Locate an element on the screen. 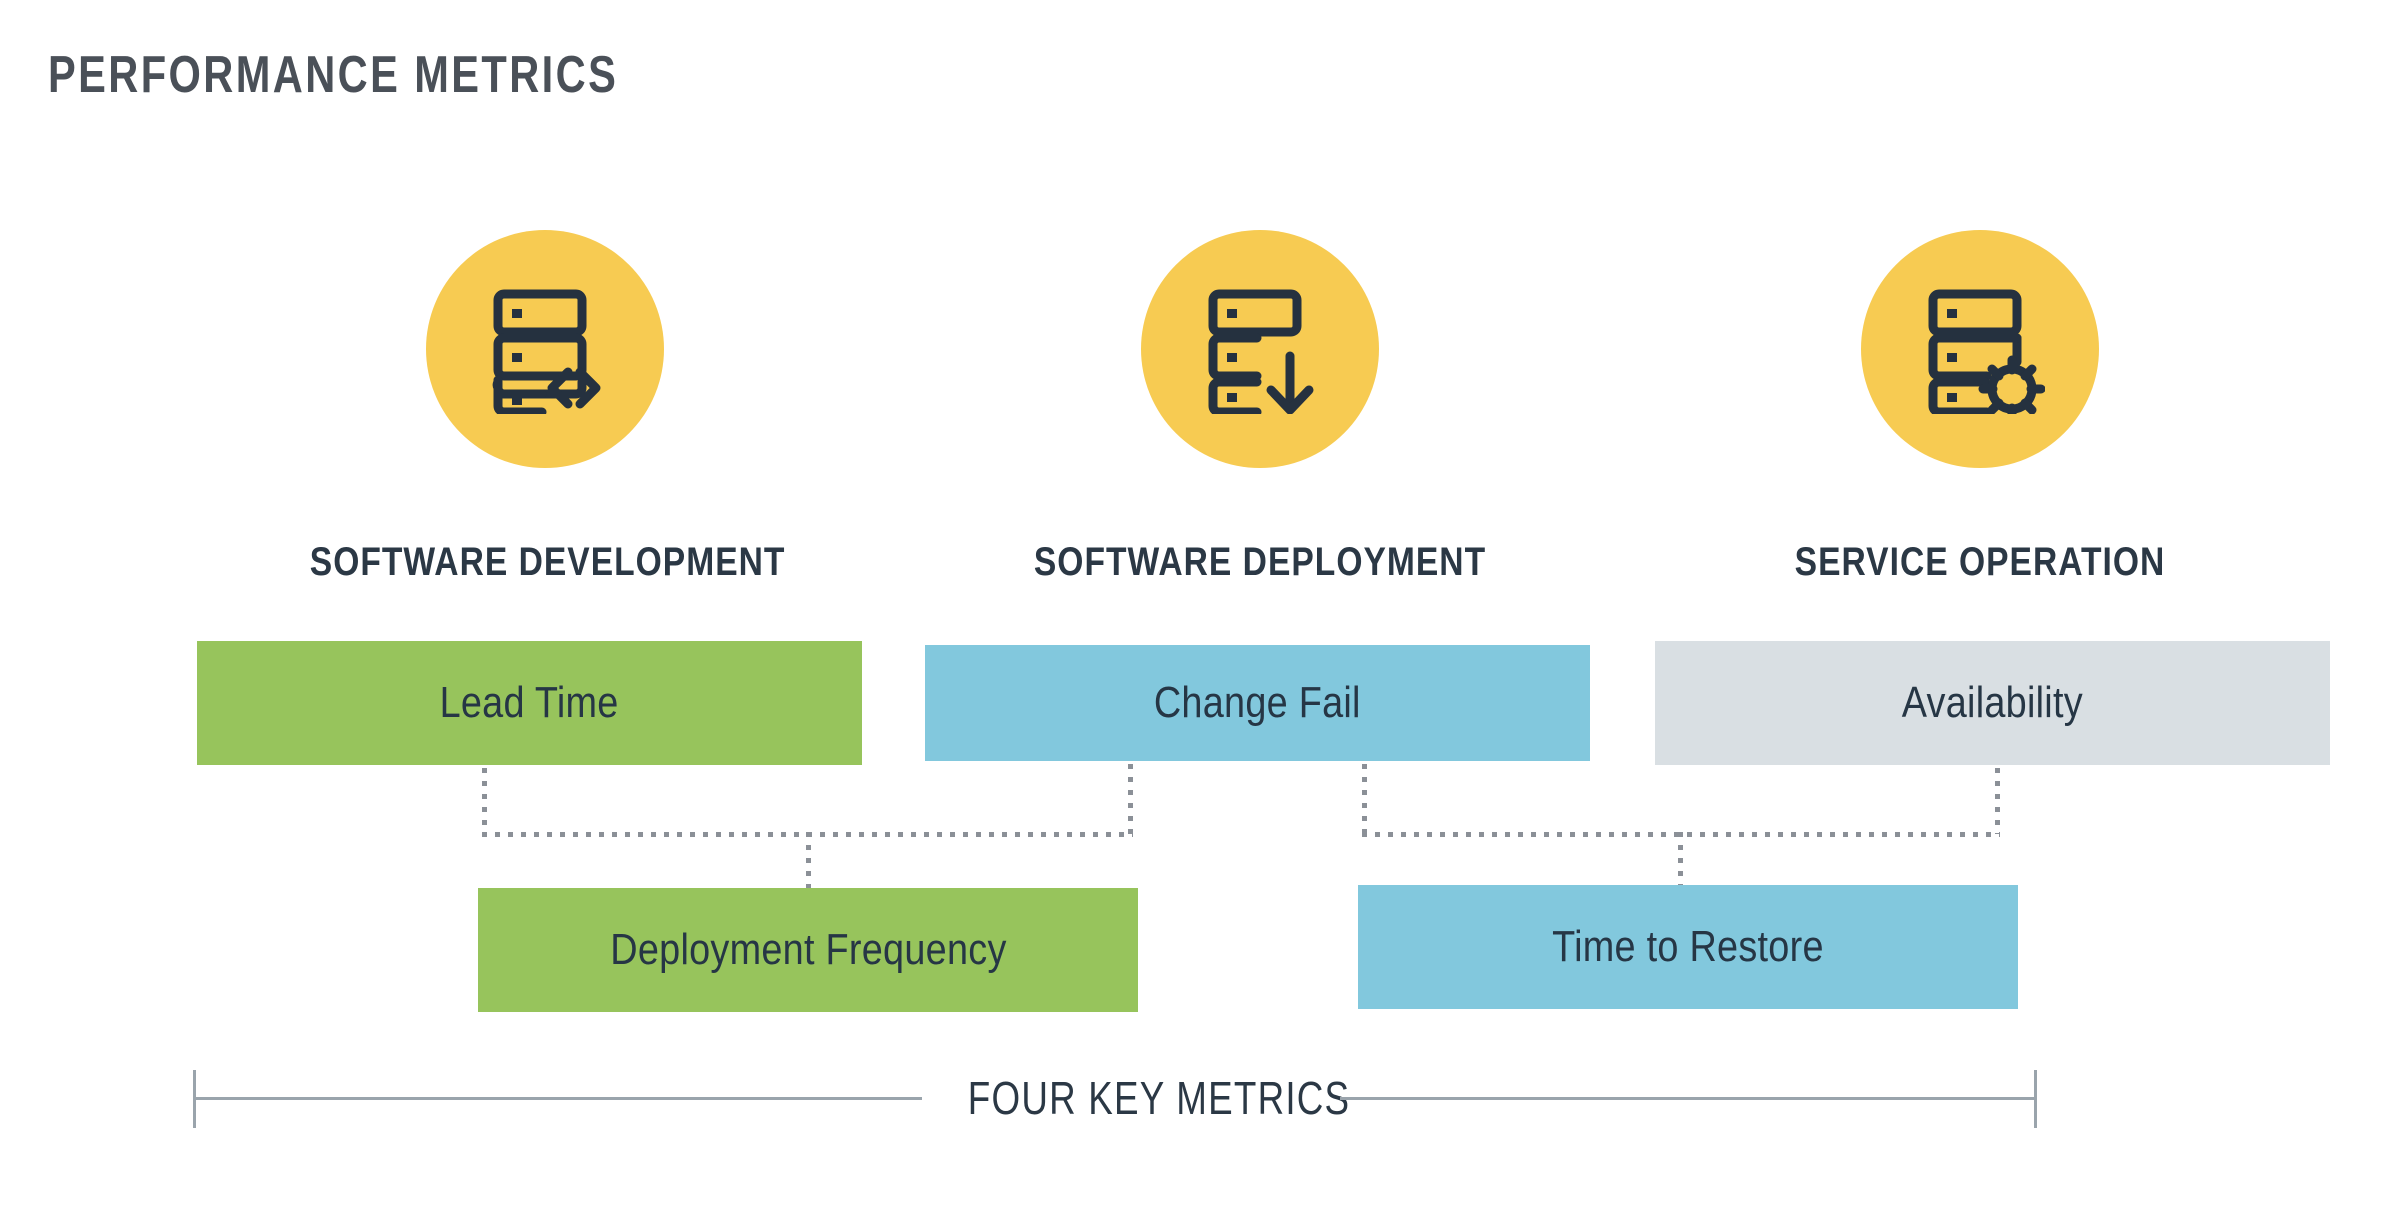  bracket-right-cap is located at coordinates (2035, 1099).